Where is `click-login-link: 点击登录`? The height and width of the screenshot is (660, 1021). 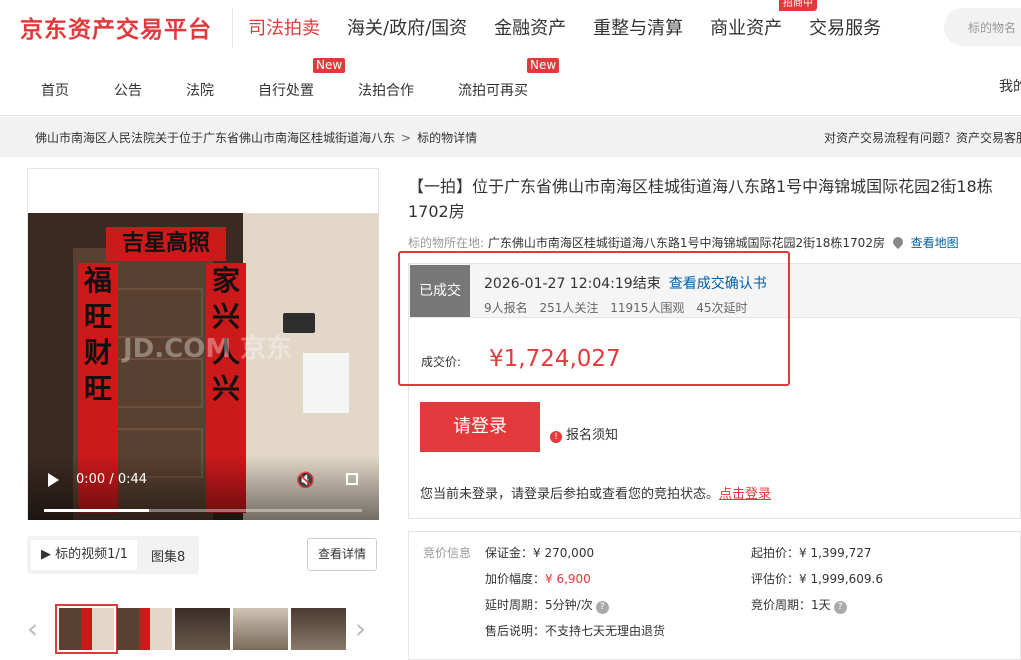
click-login-link: 点击登录 is located at coordinates (745, 494).